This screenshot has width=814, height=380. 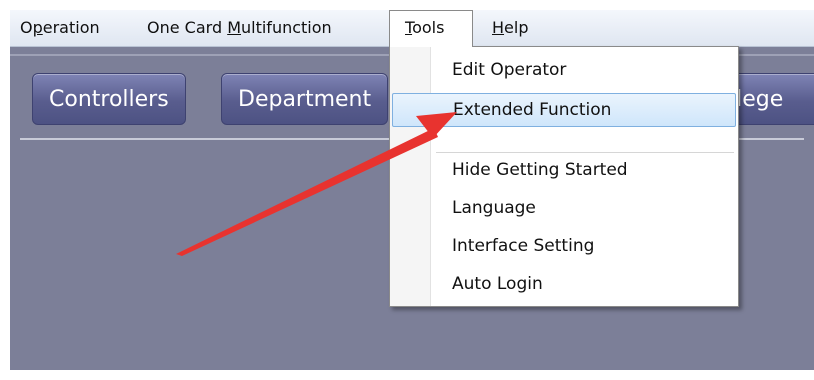 I want to click on menu-one-card-multifunction: One Card Multifunction, so click(x=239, y=28).